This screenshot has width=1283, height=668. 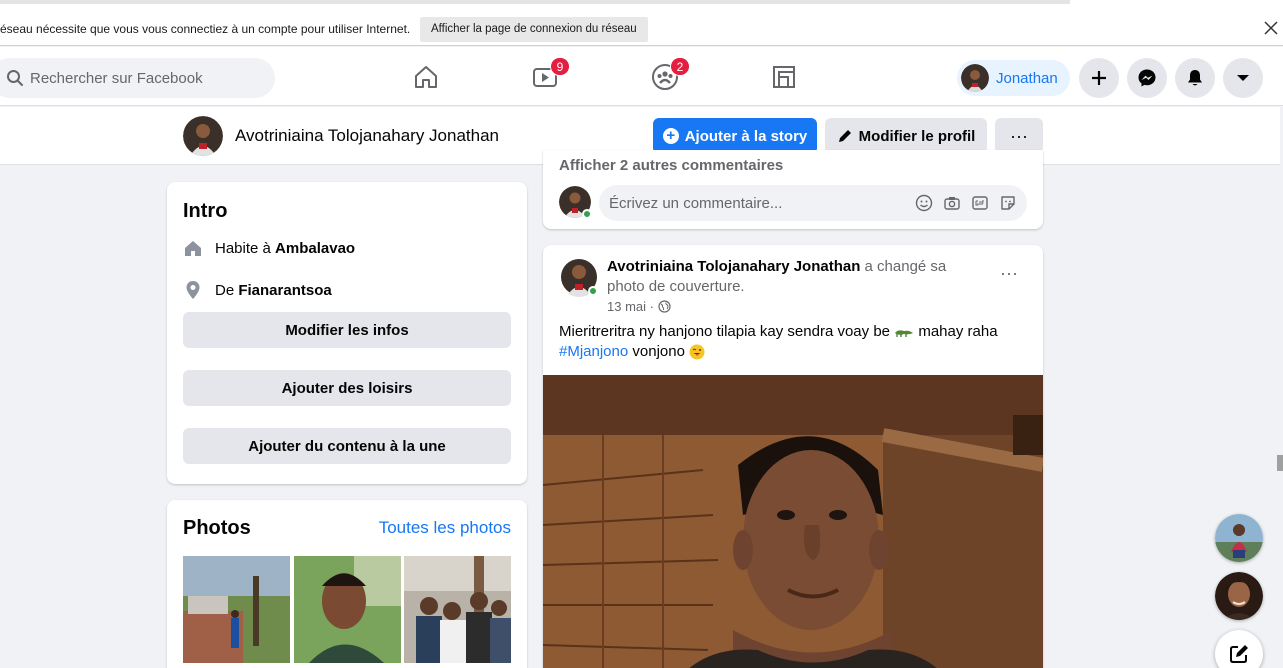 I want to click on post-meta: 13 mai ·, so click(x=639, y=306).